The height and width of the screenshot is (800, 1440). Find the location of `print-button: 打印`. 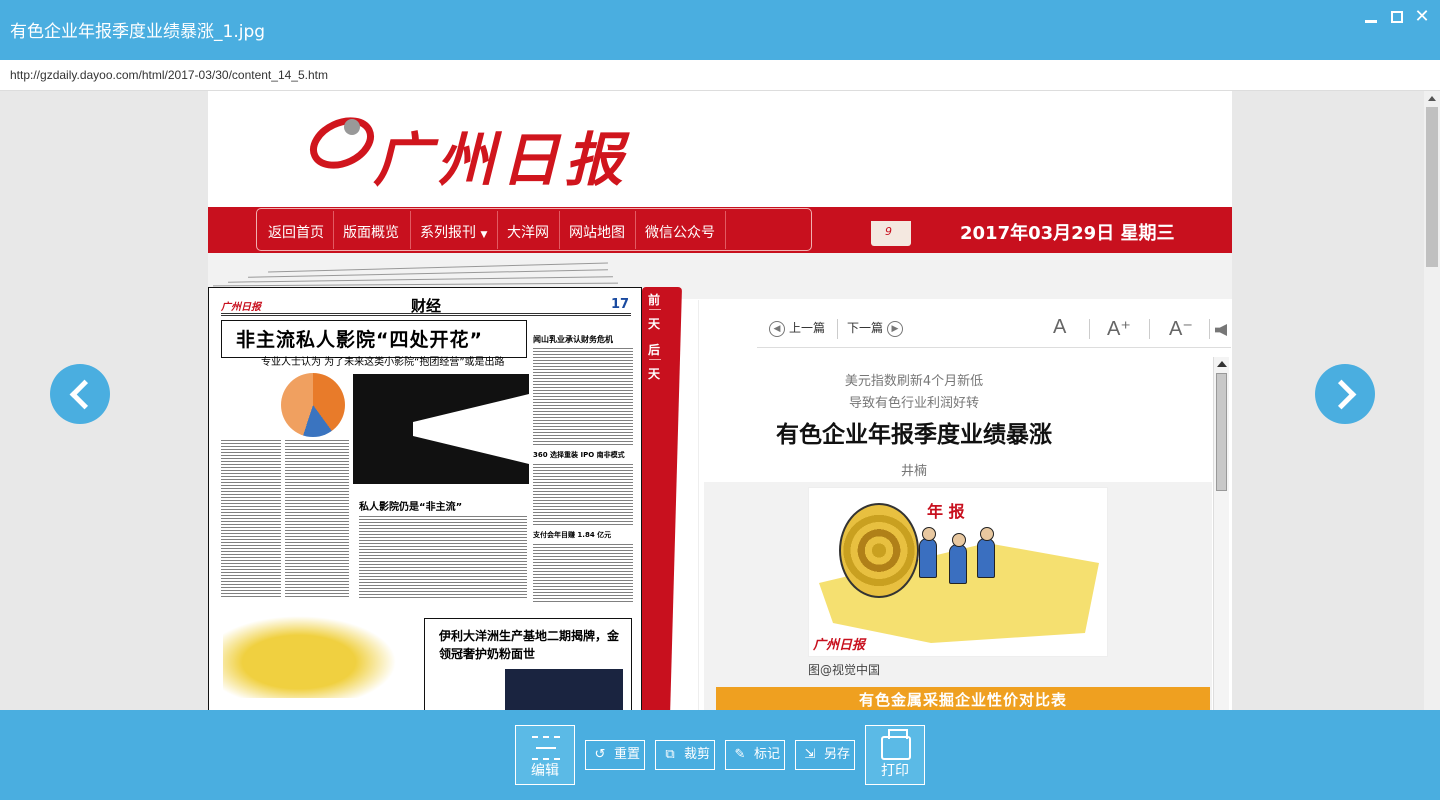

print-button: 打印 is located at coordinates (895, 755).